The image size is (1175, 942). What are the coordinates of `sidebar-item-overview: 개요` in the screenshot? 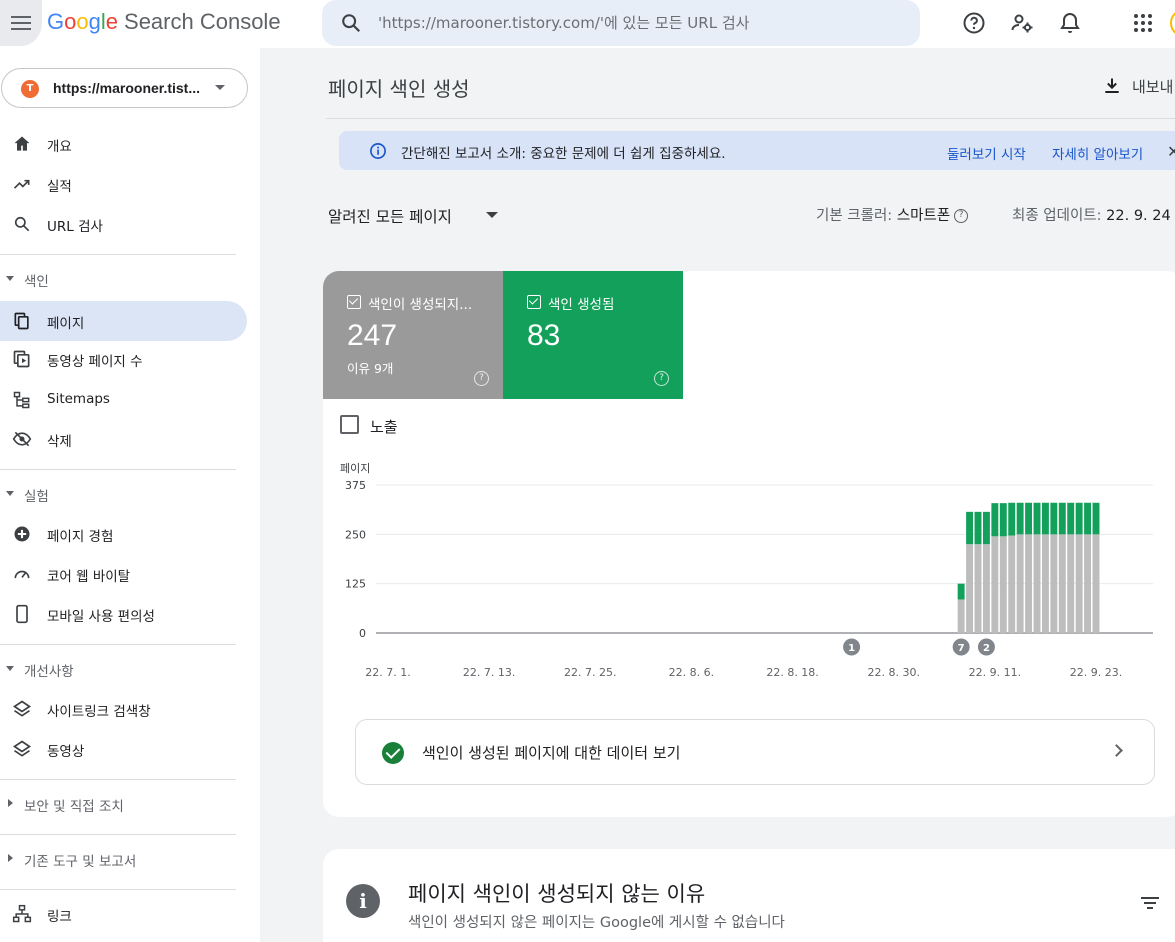 It's located at (123, 144).